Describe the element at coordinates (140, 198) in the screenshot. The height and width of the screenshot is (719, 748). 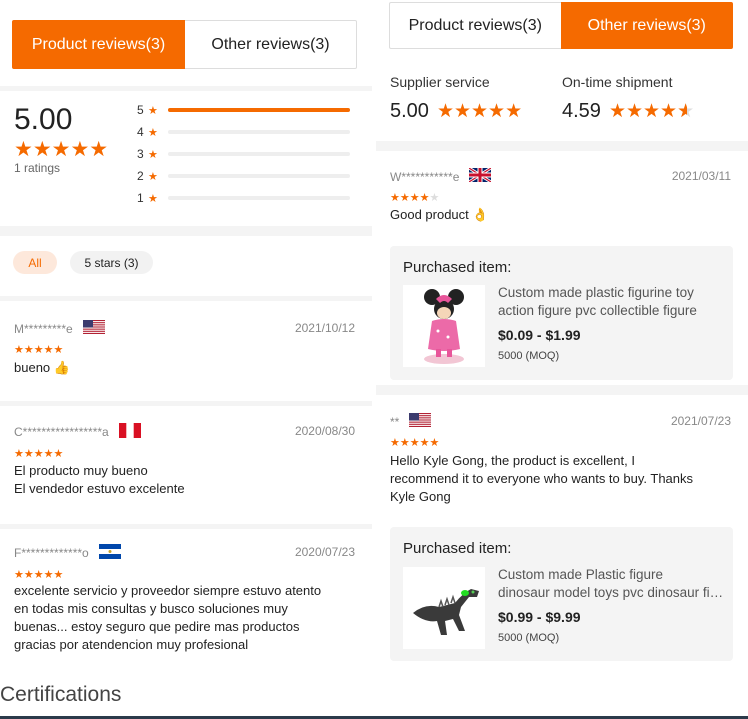
I see `distribution-label: 1` at that location.